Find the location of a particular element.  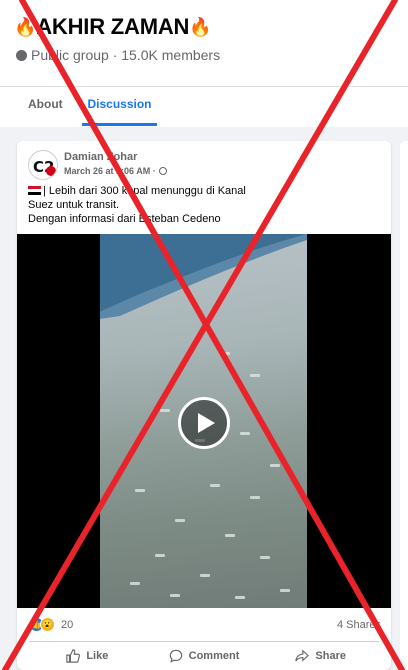

side-card is located at coordinates (404, 405).